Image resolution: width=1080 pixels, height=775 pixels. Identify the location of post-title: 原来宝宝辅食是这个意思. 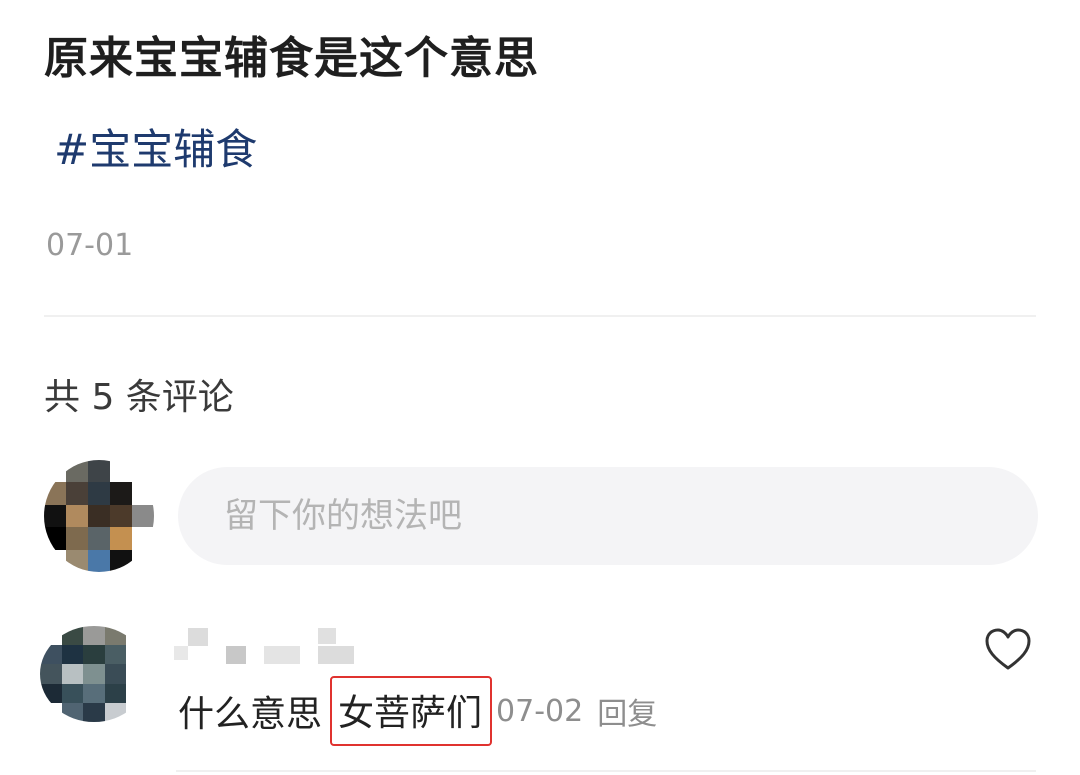
(291, 58).